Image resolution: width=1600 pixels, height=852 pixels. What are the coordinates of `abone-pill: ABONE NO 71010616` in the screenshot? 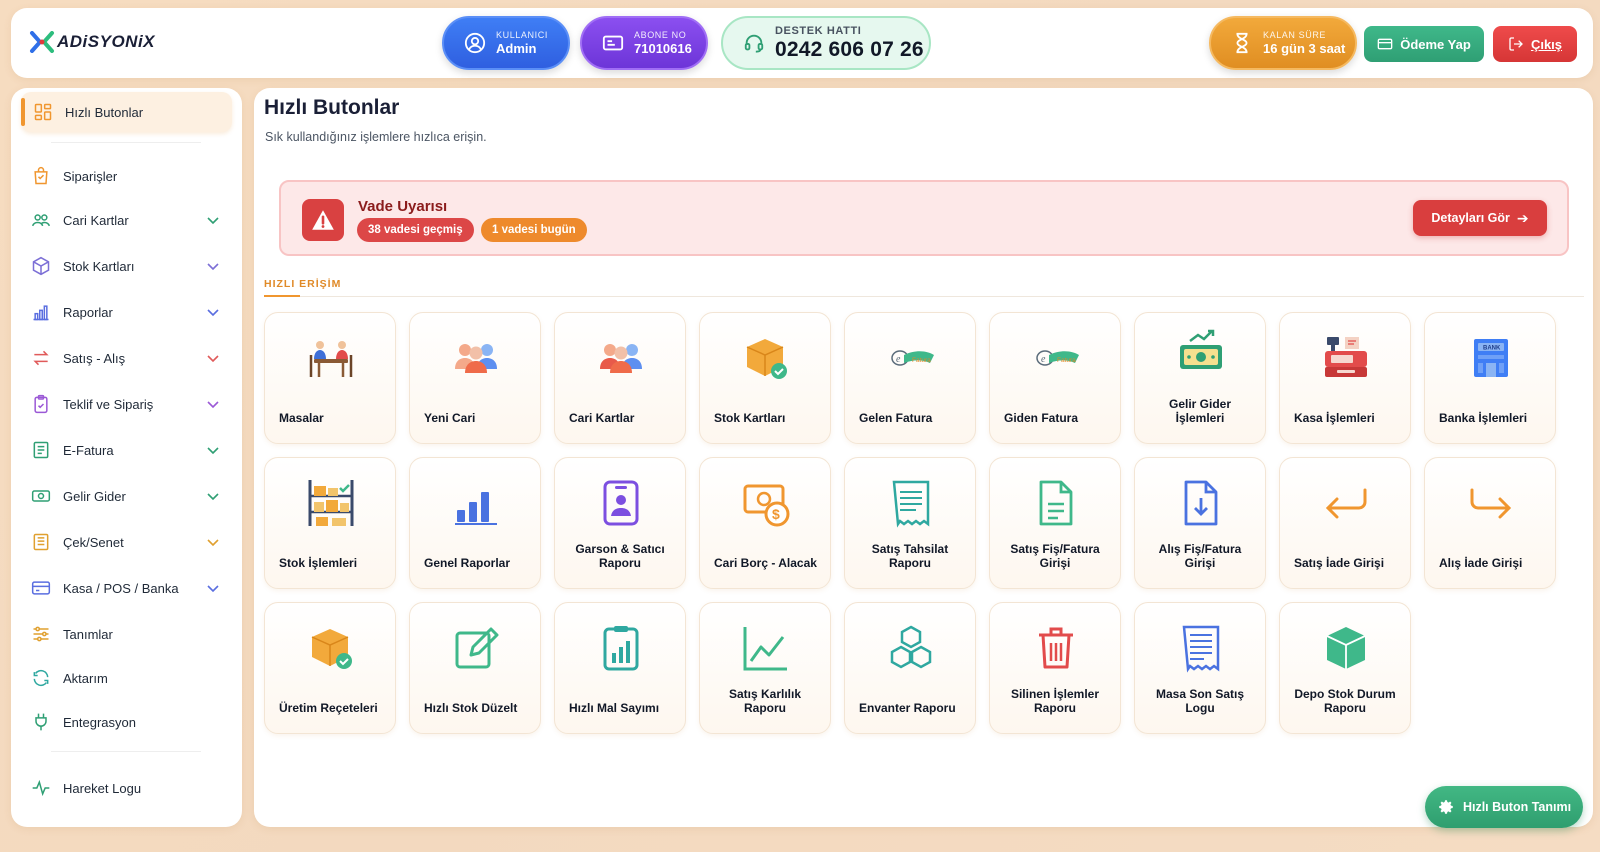 It's located at (644, 43).